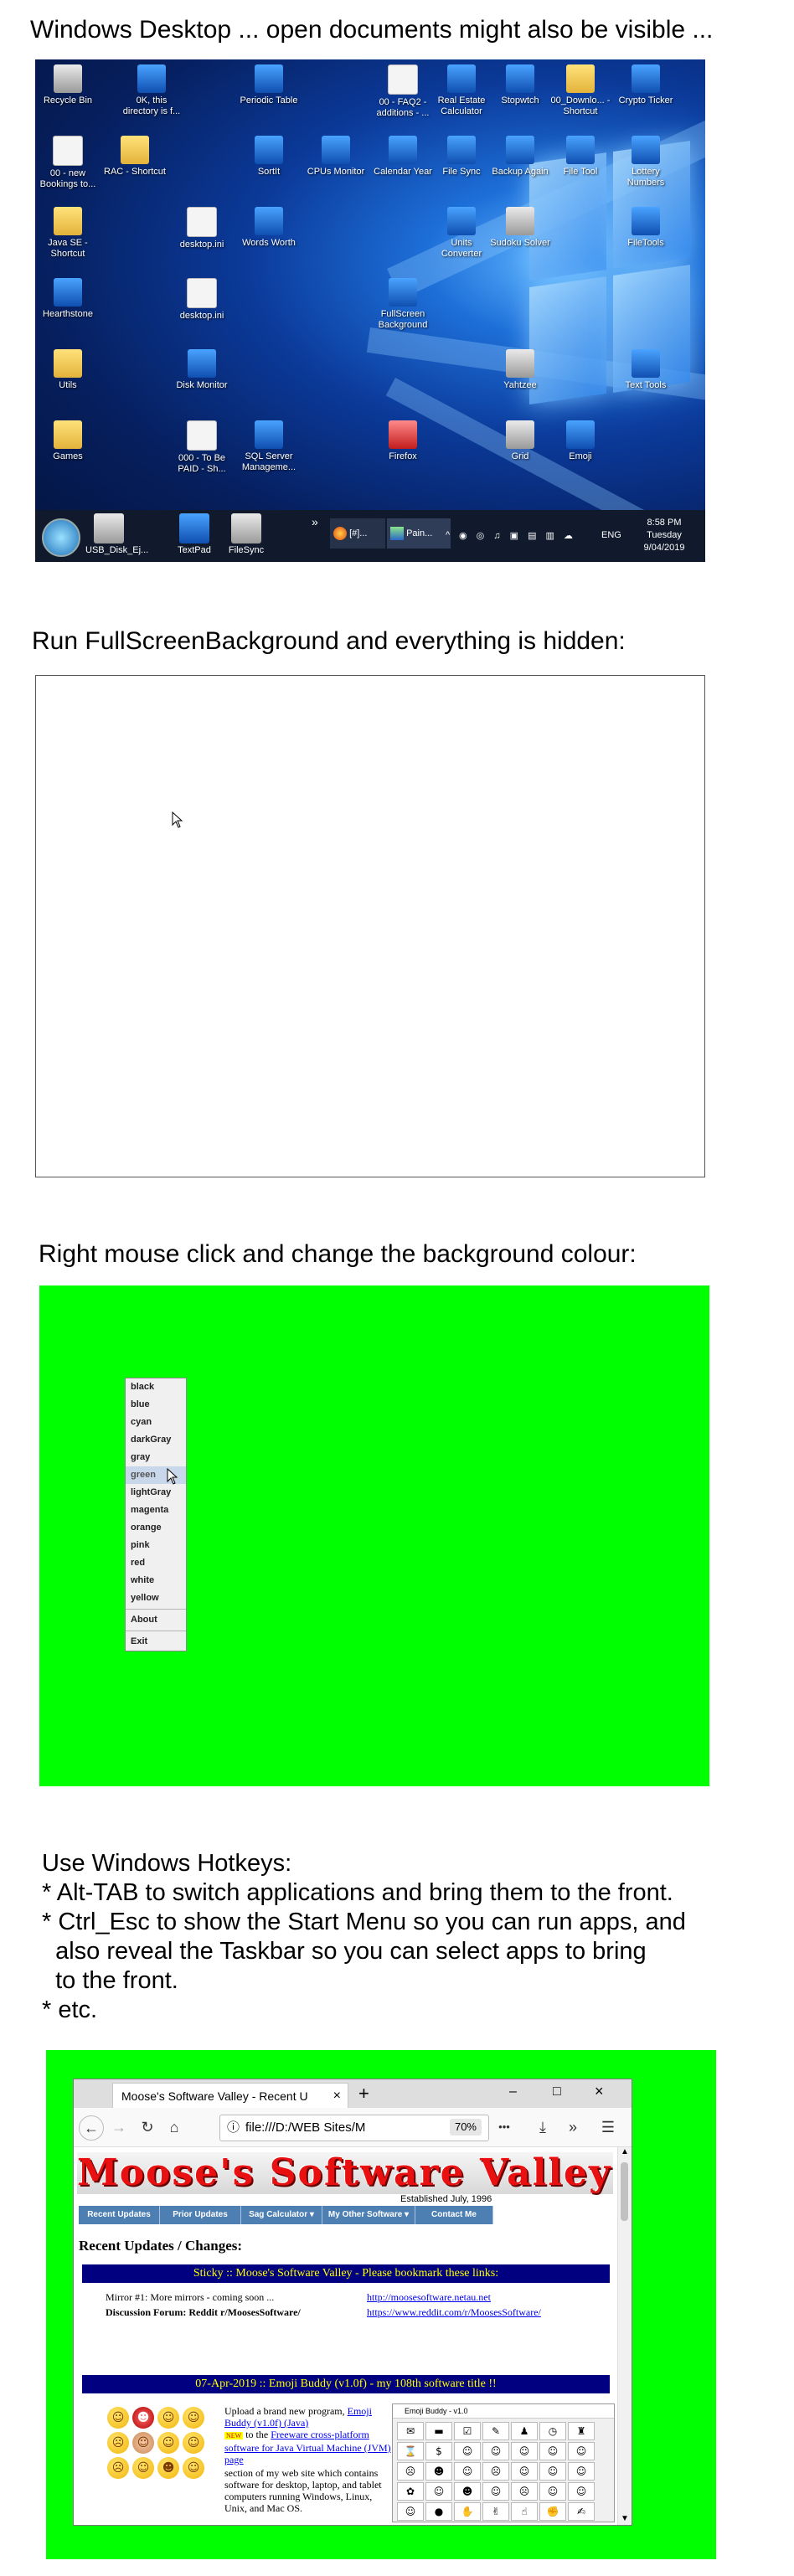 The height and width of the screenshot is (2576, 794). Describe the element at coordinates (461, 157) in the screenshot. I see `desktop-icon: File Sync` at that location.